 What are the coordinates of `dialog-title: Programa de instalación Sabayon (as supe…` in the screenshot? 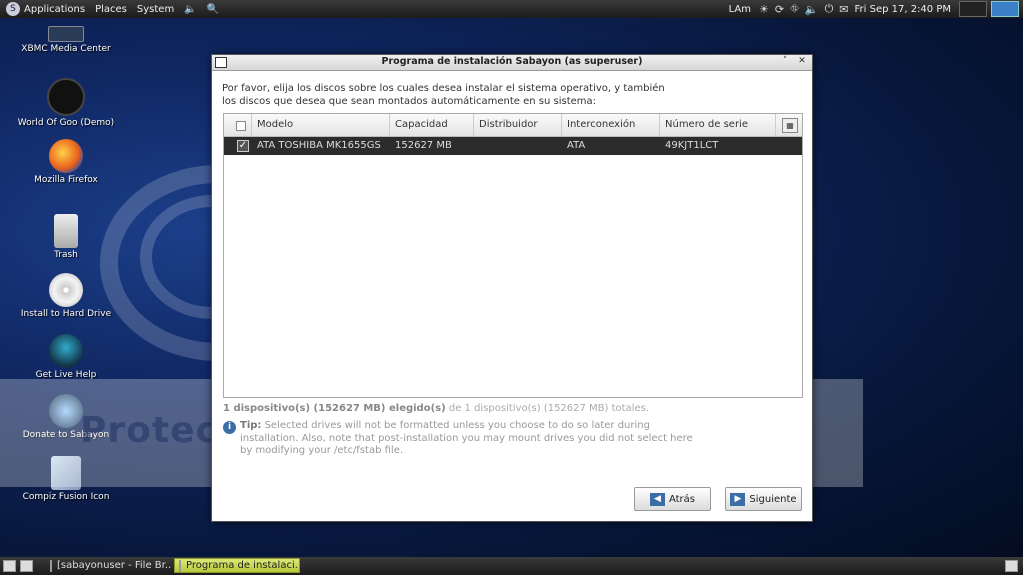 It's located at (512, 61).